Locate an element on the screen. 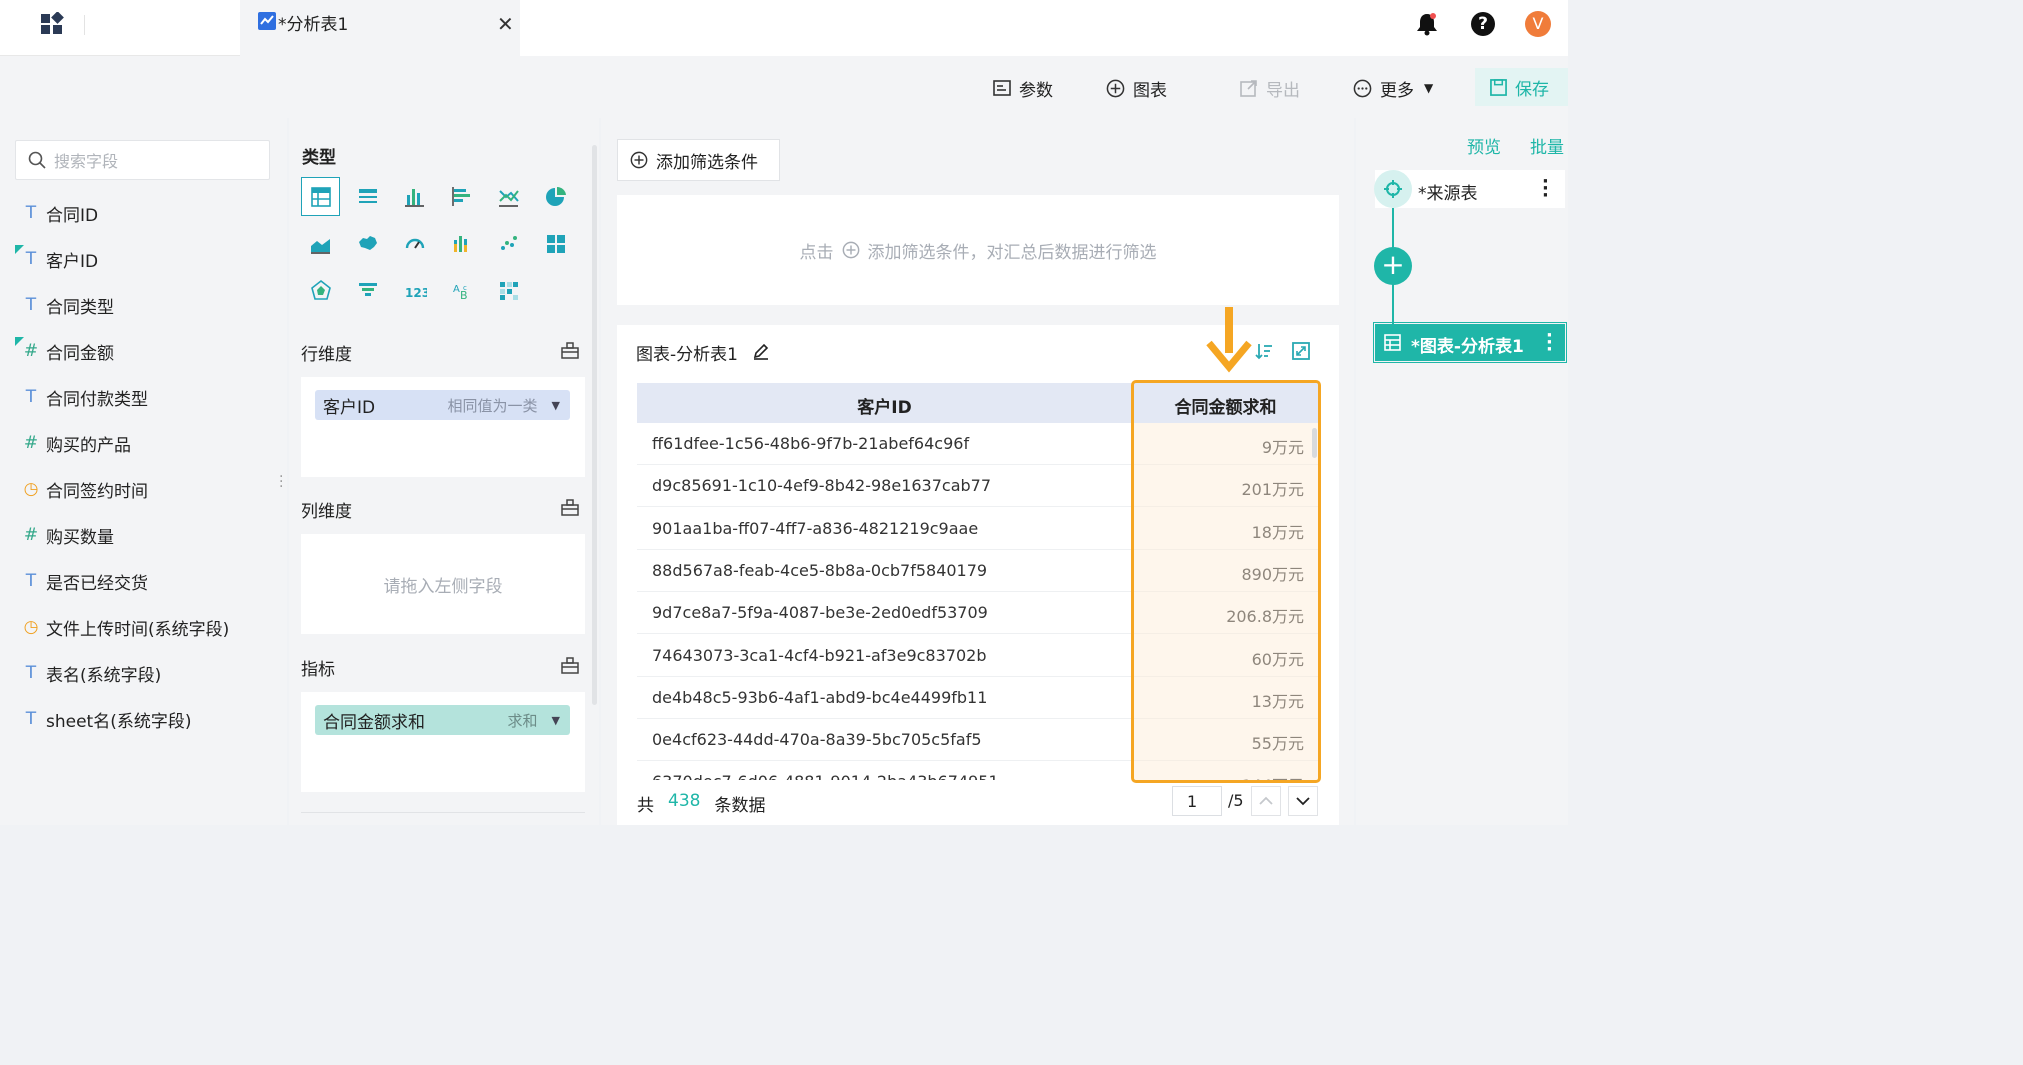 The image size is (2023, 1065). word-cloud-icon: ABc is located at coordinates (462, 291).